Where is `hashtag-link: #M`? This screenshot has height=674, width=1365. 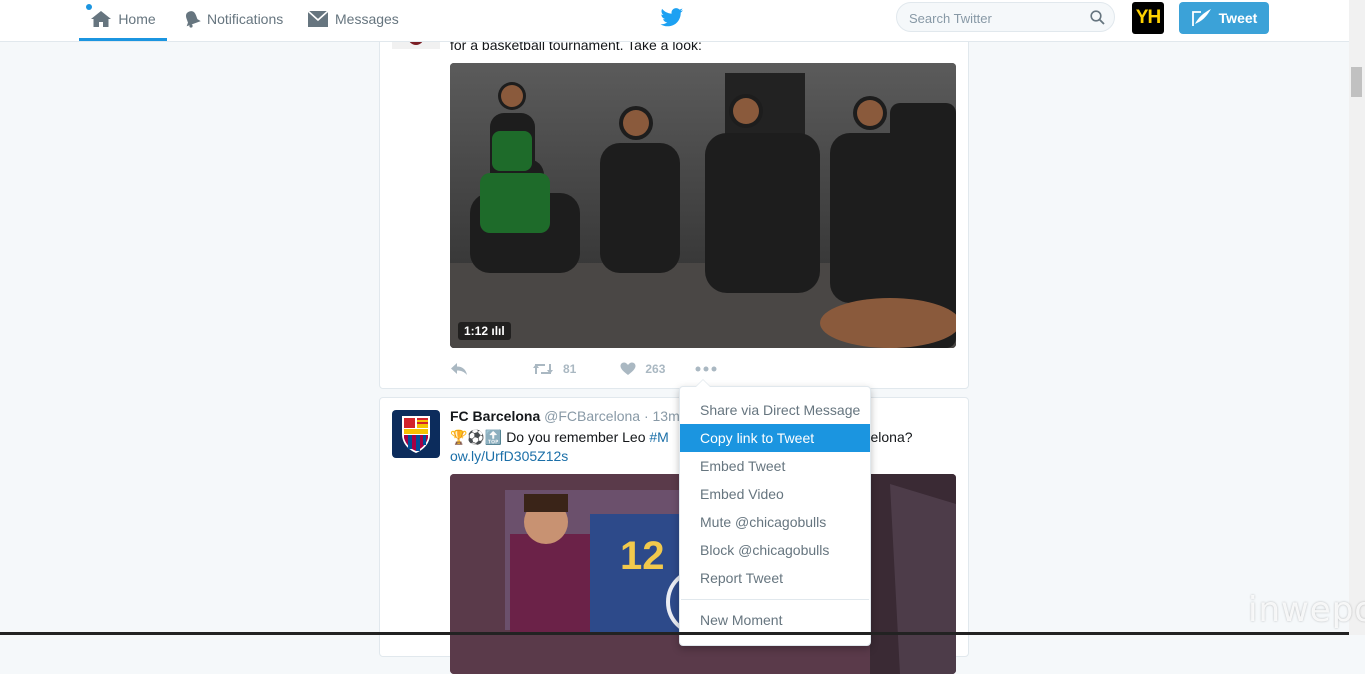 hashtag-link: #M is located at coordinates (658, 437).